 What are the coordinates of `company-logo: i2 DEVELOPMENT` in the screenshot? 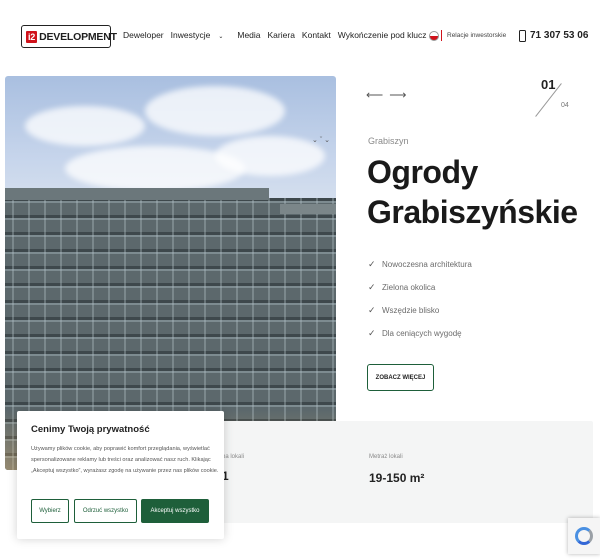 It's located at (69, 36).